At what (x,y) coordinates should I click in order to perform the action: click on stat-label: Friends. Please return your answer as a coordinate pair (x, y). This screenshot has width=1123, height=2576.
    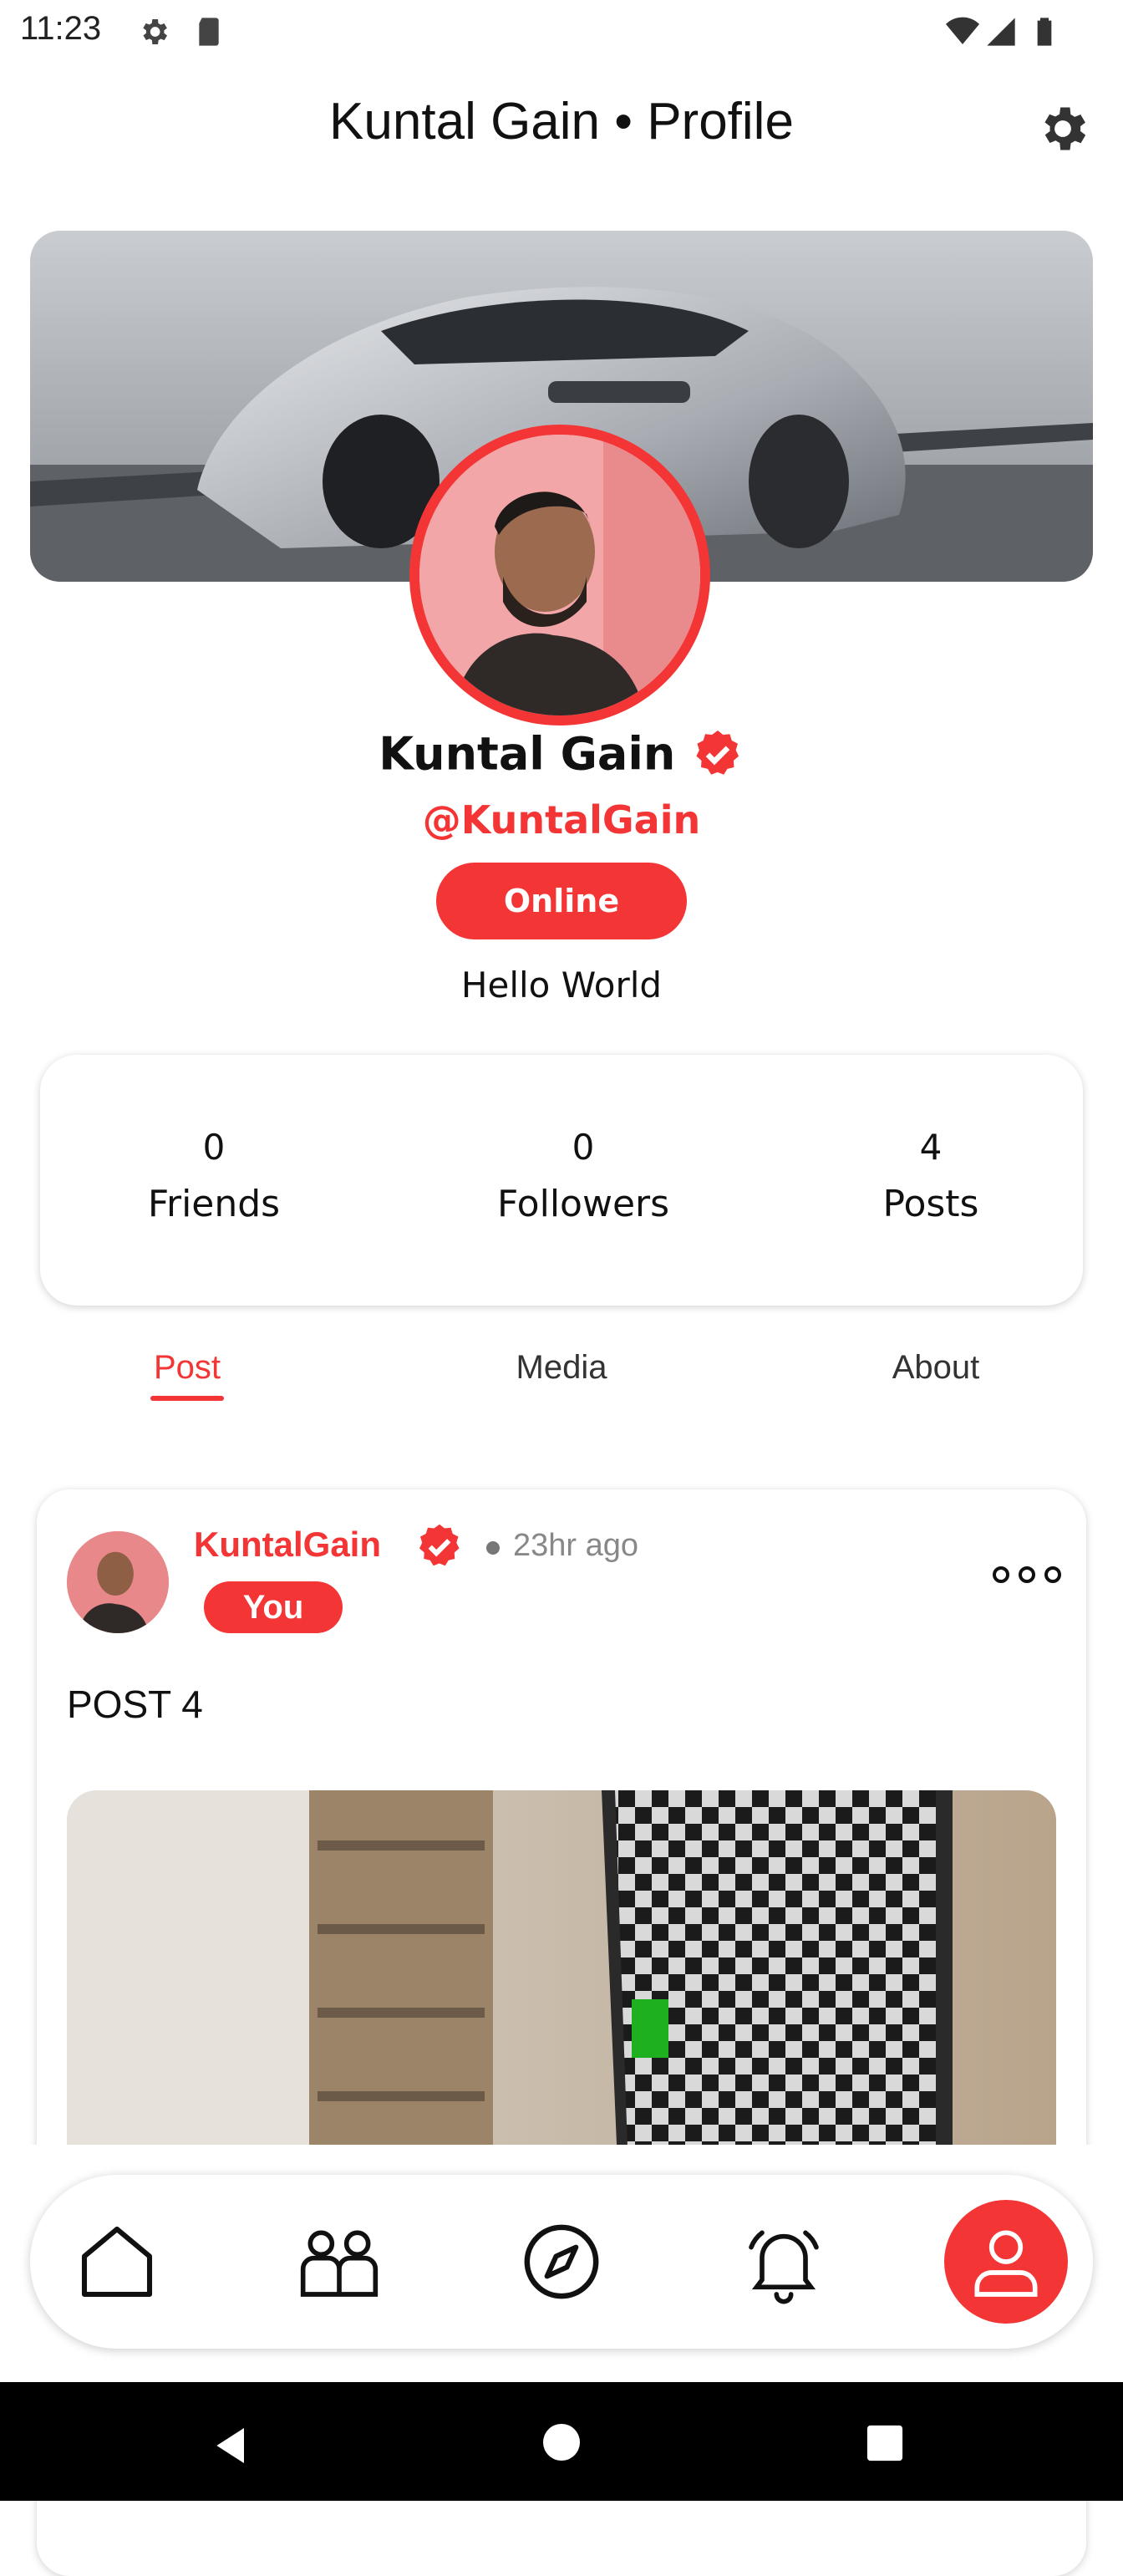
    Looking at the image, I should click on (214, 1204).